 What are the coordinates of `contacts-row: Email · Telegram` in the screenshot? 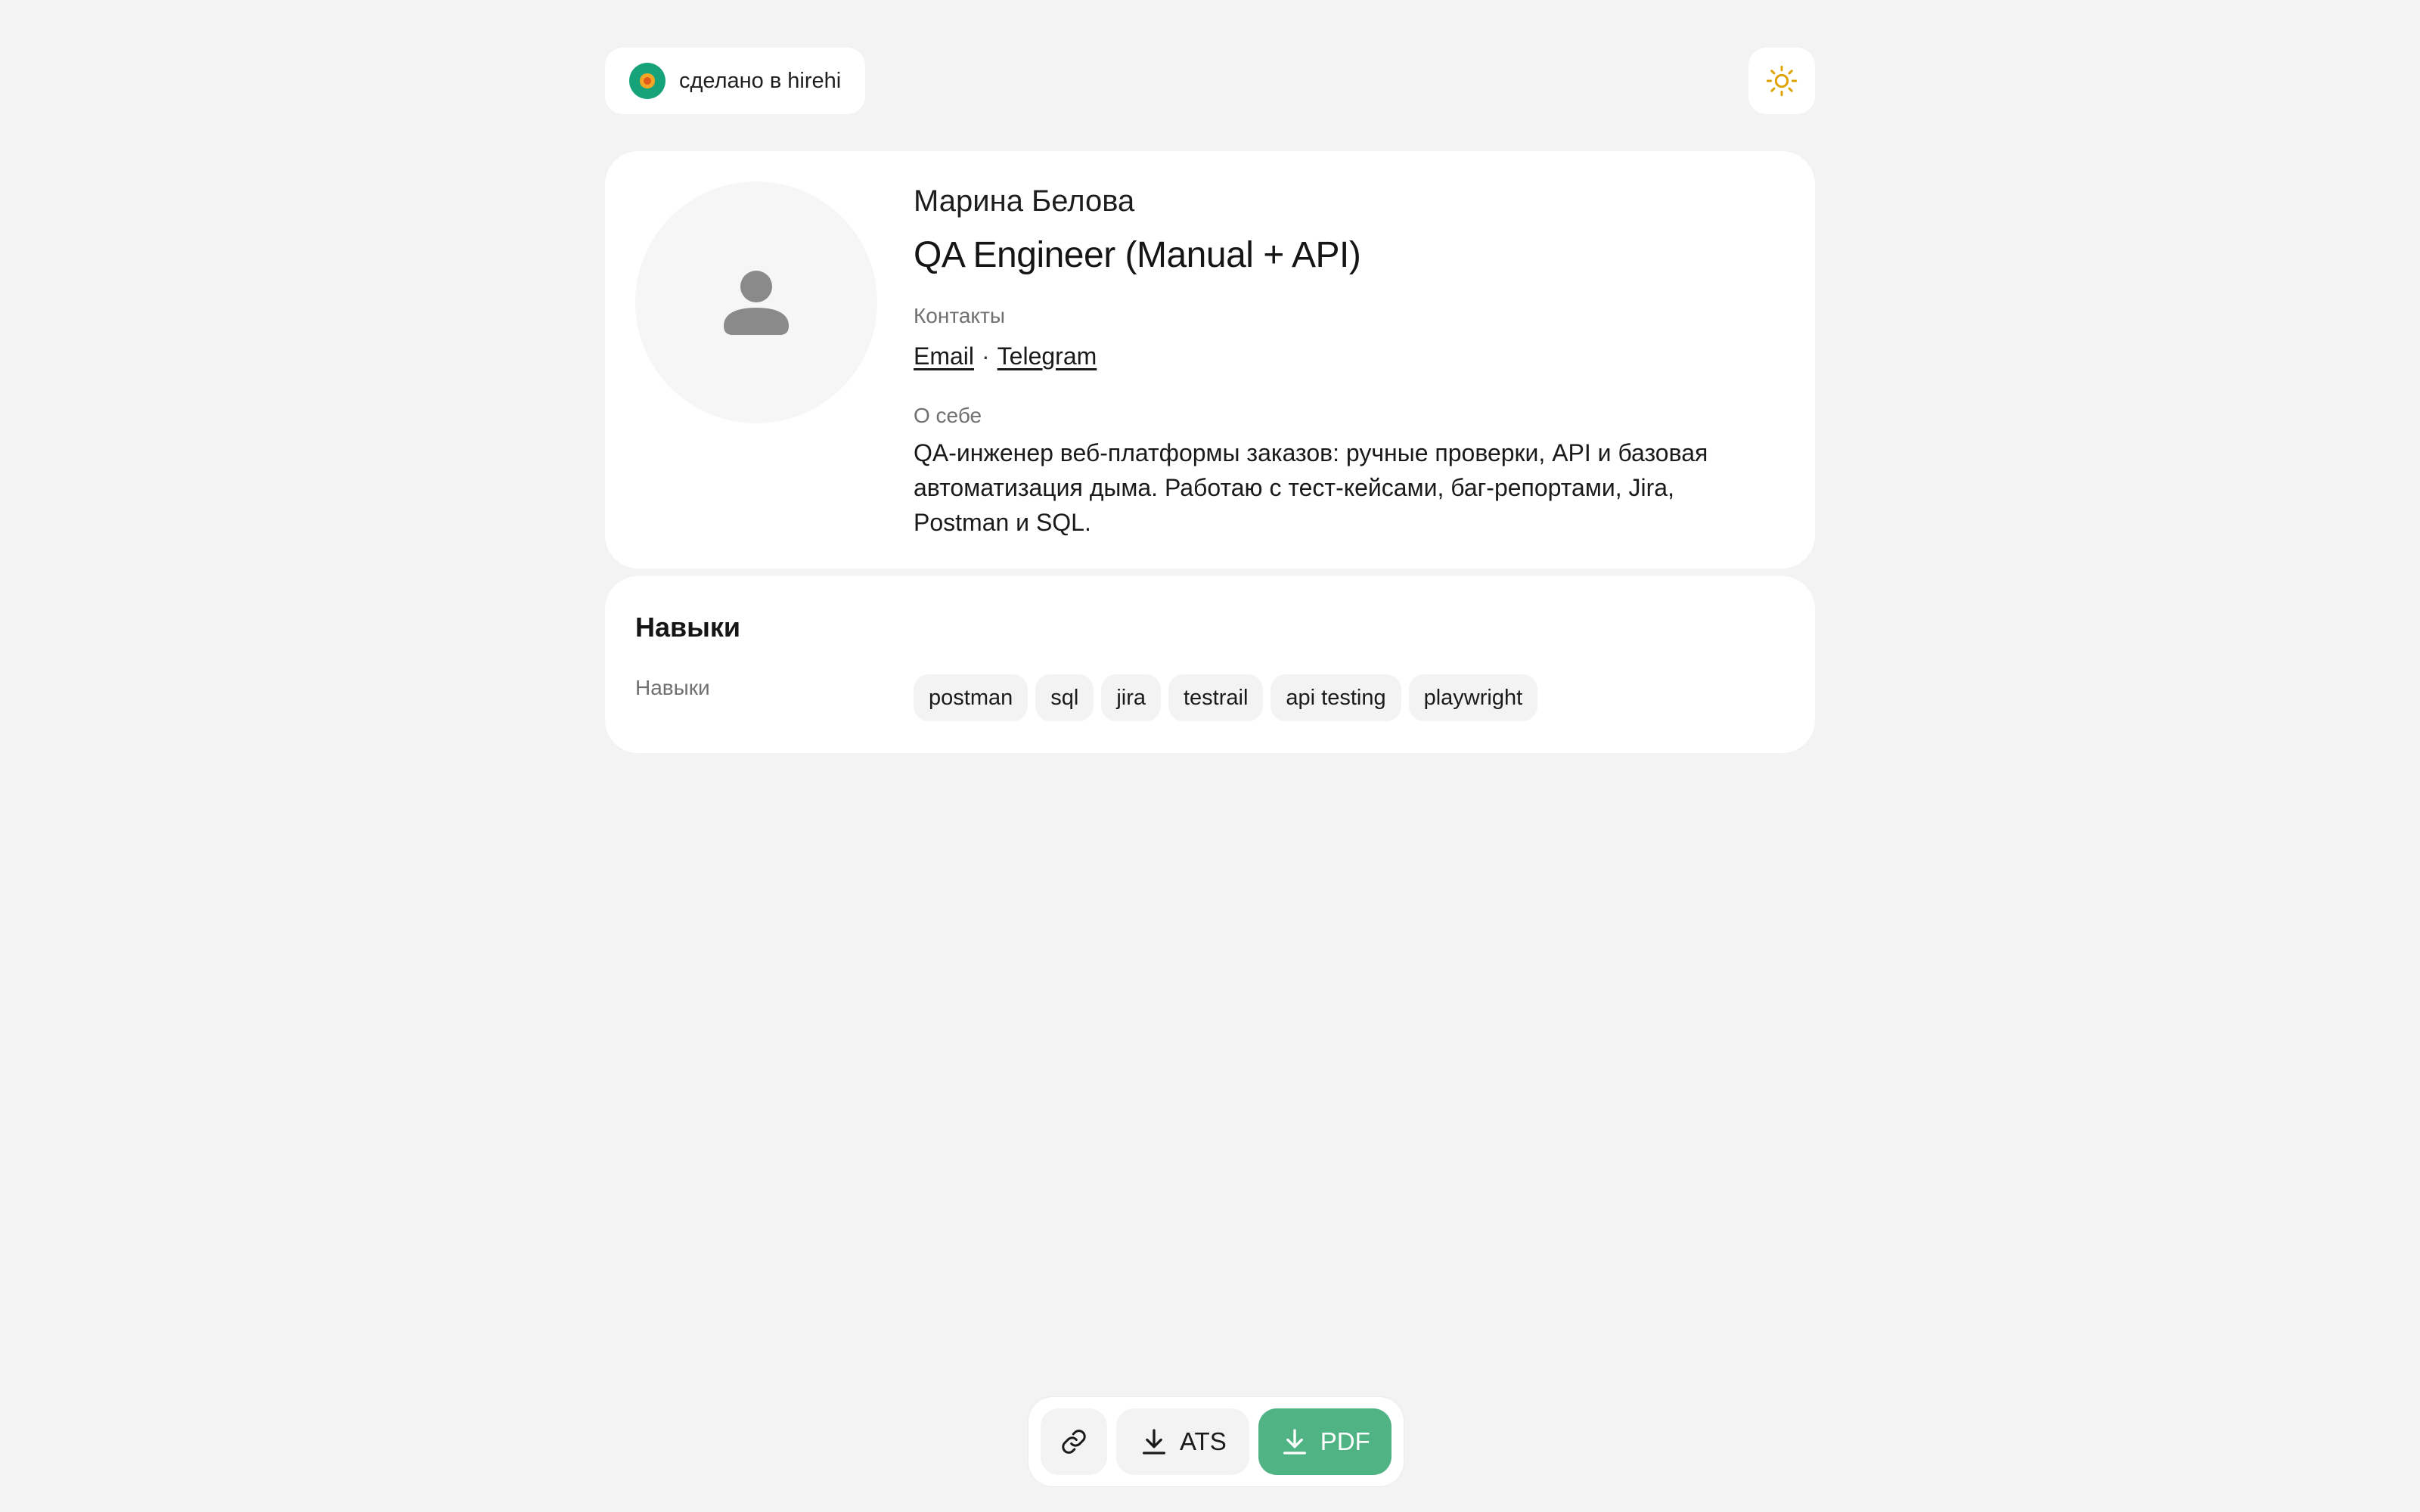 It's located at (1348, 356).